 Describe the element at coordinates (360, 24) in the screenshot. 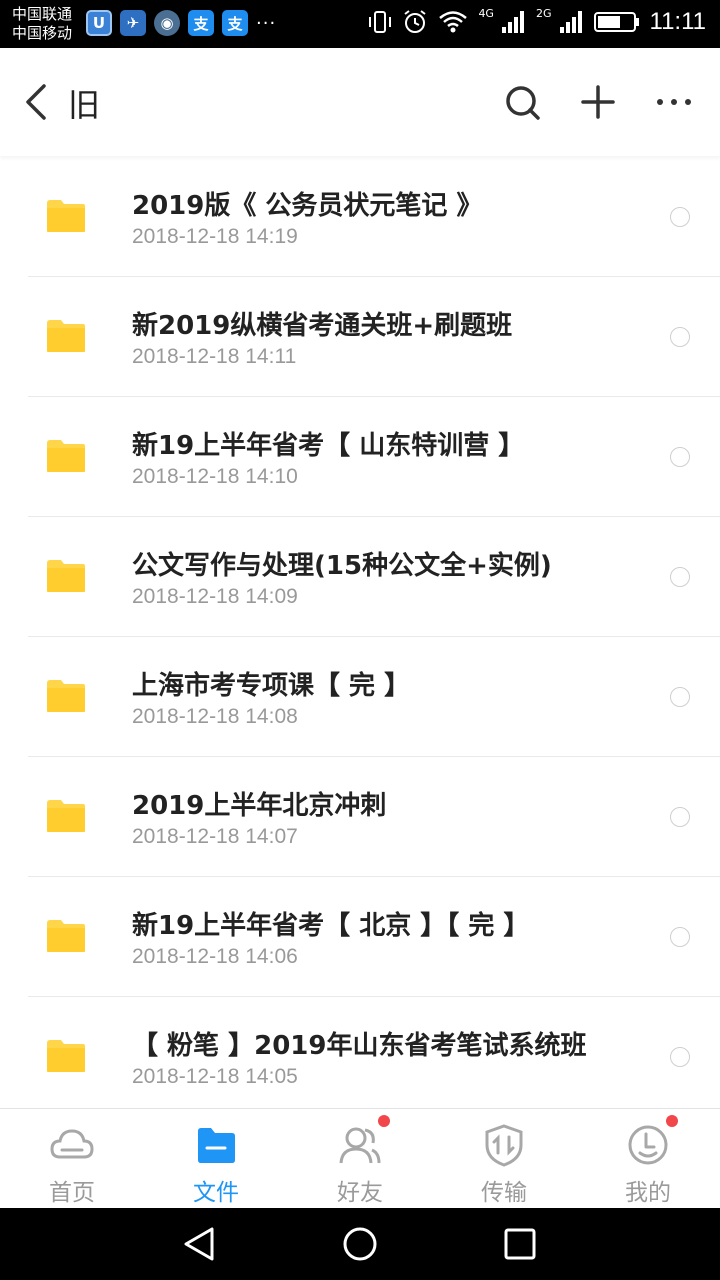

I see `status-bar: 中国联通 中国移动 U ✈ ◉ 支 支 ··· 4G 2G 11:11` at that location.